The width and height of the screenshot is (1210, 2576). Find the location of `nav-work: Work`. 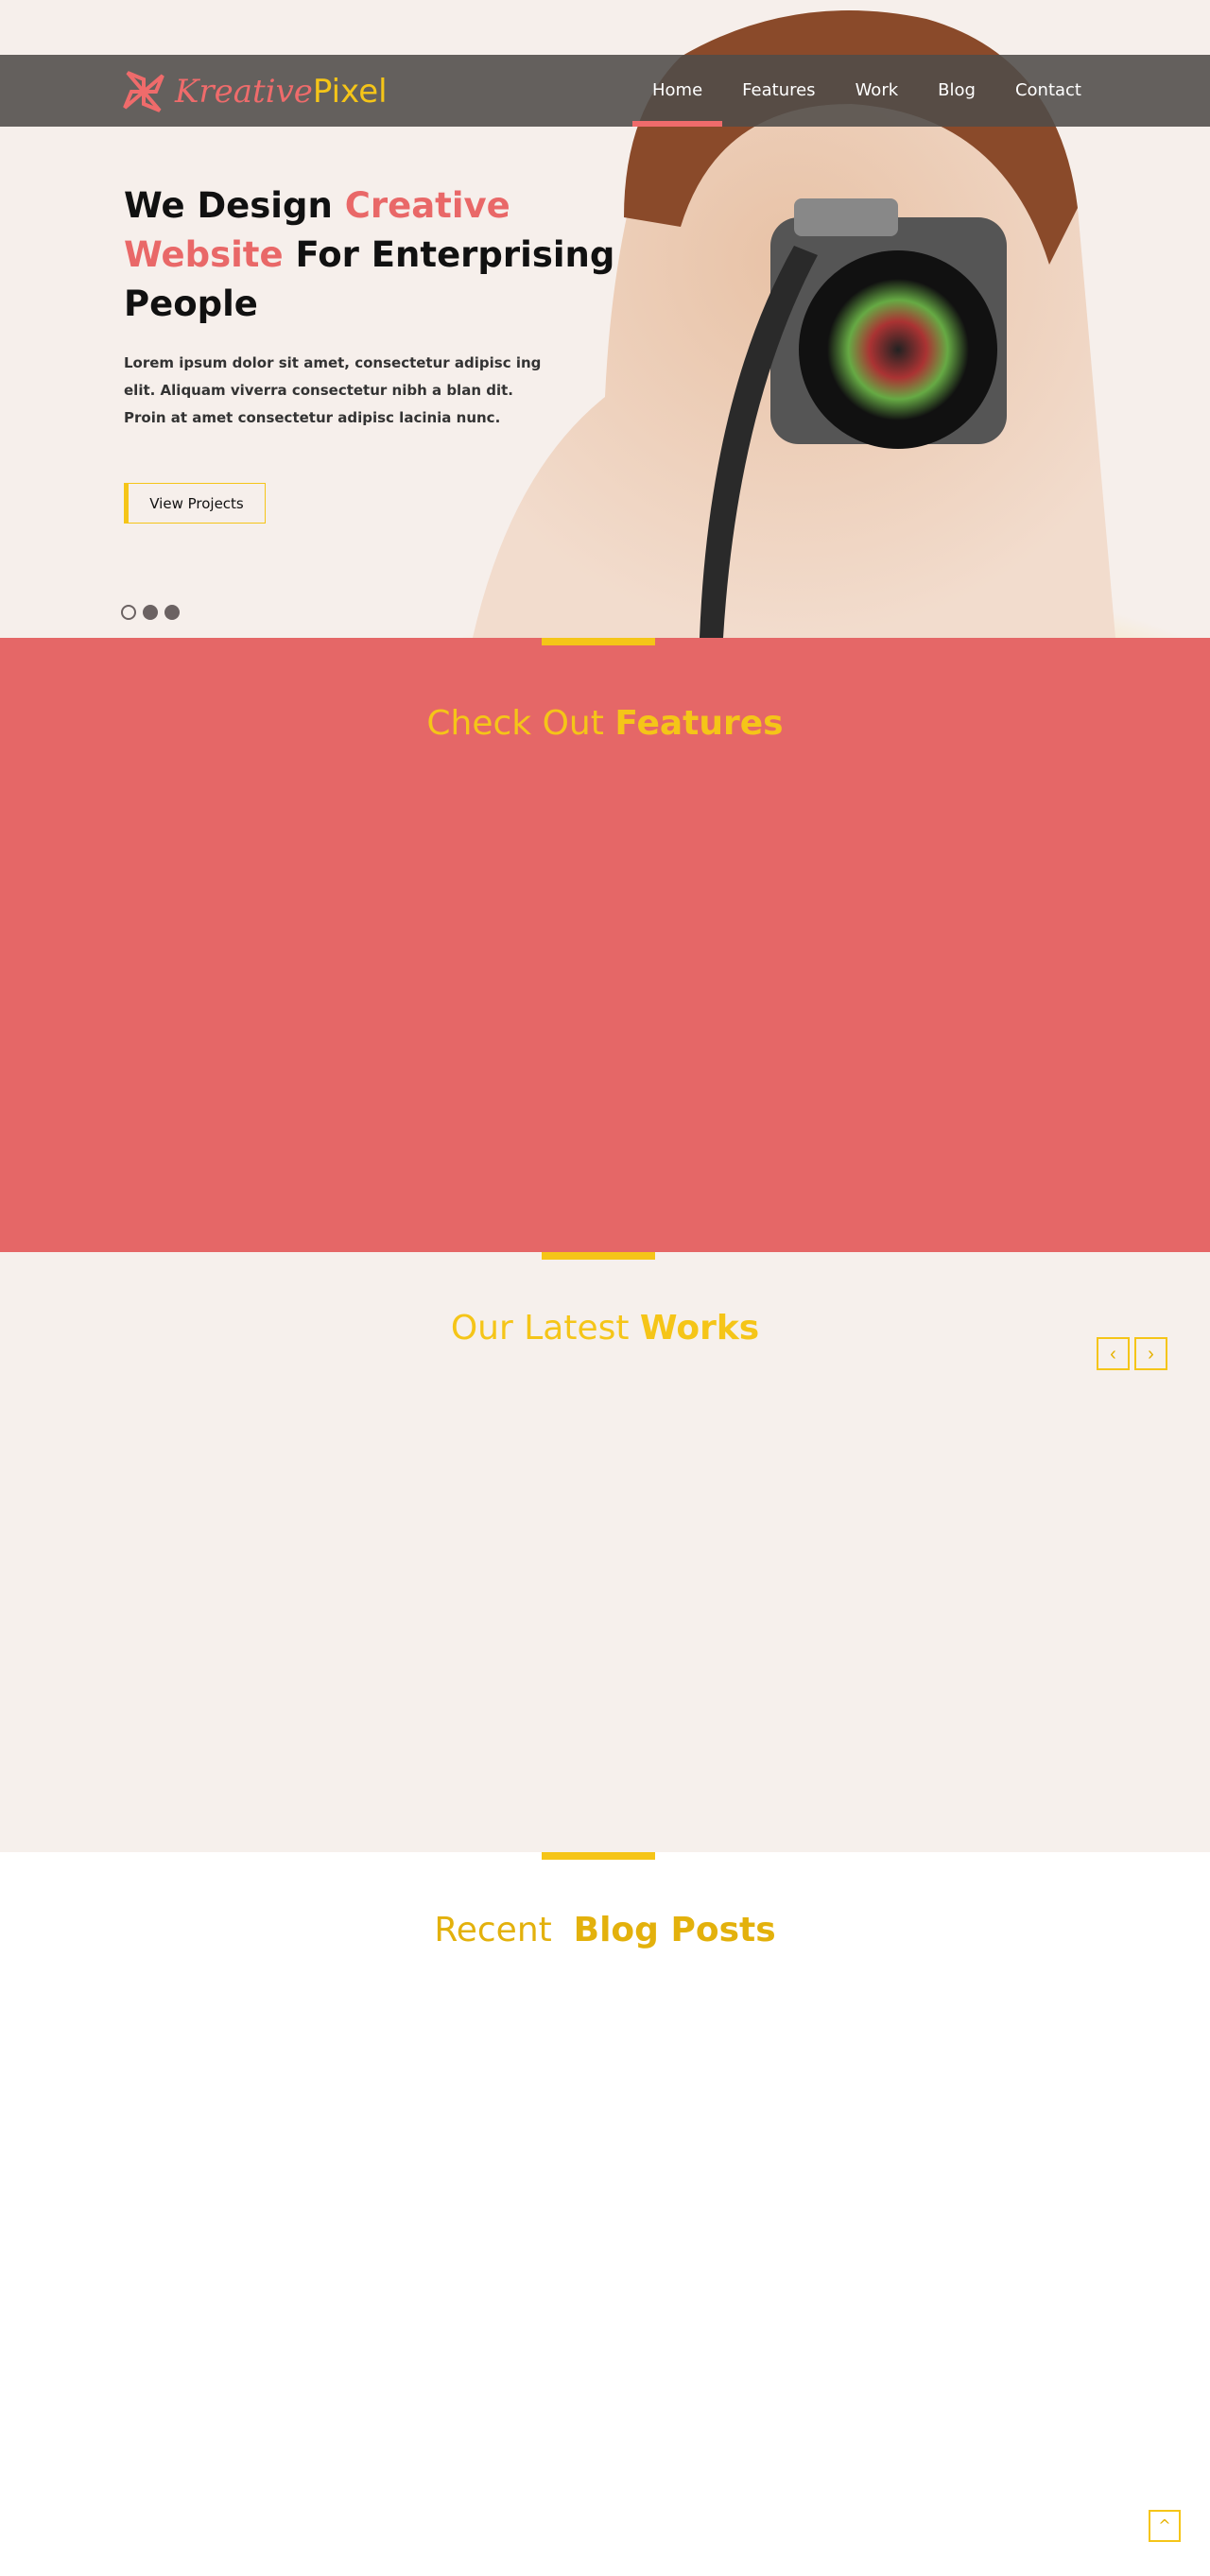

nav-work: Work is located at coordinates (877, 91).